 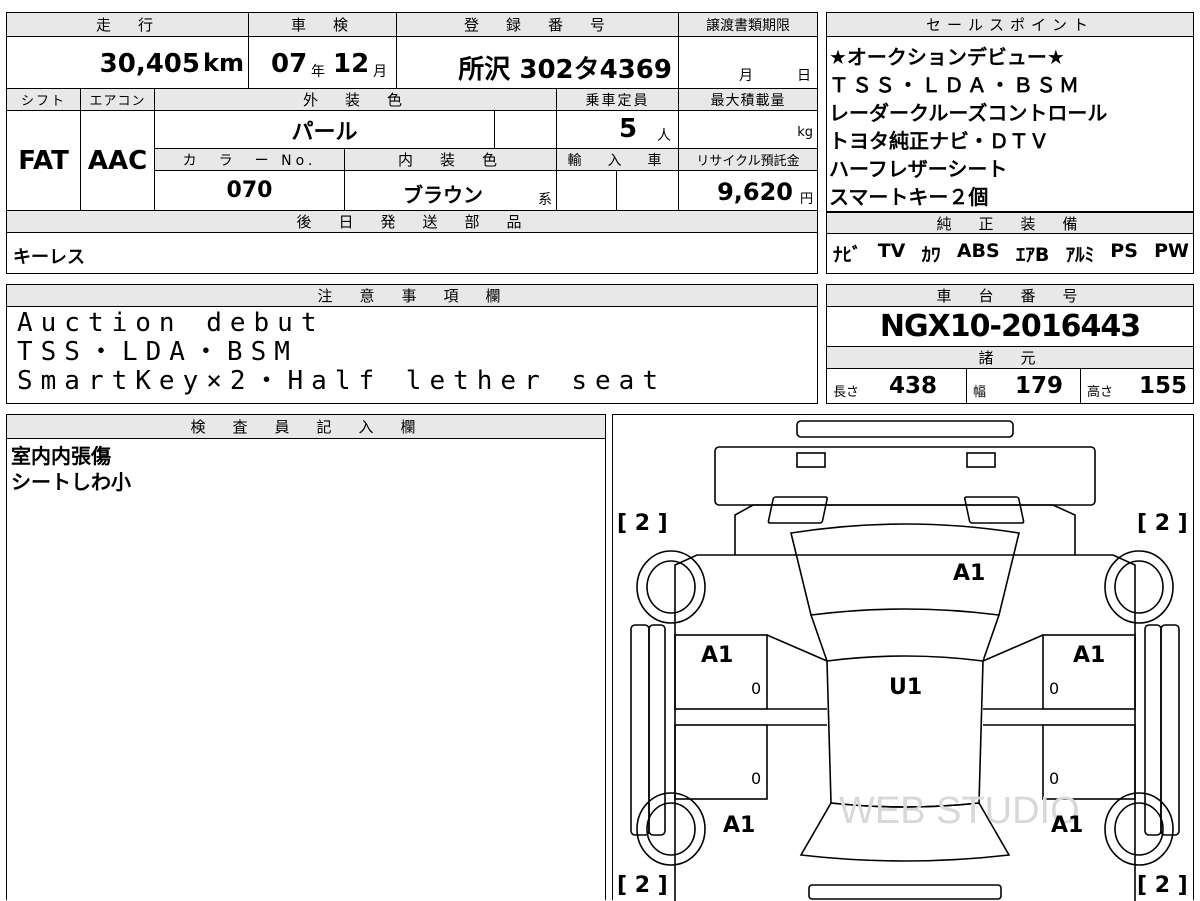 What do you see at coordinates (991, 638) in the screenshot?
I see `front-pillar-right` at bounding box center [991, 638].